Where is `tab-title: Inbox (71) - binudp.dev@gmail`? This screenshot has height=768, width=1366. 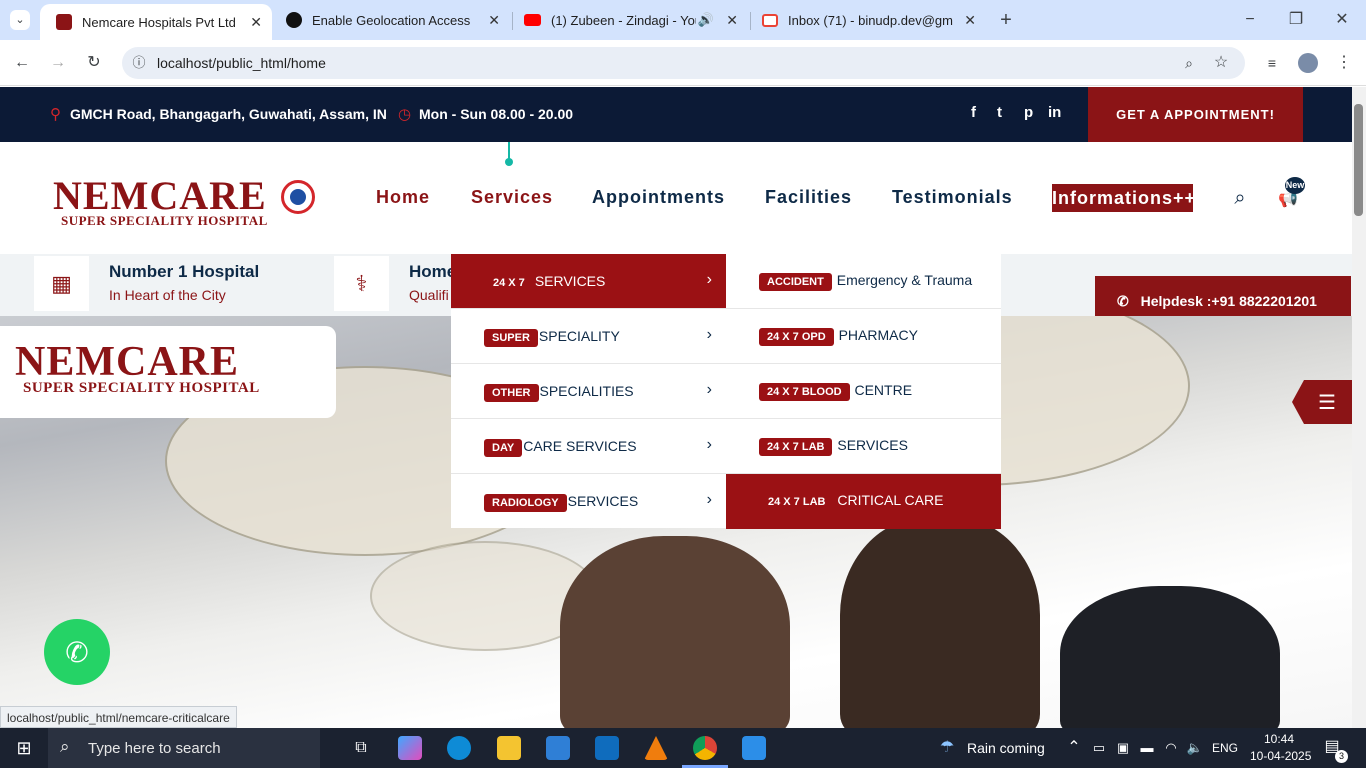 tab-title: Inbox (71) - binudp.dev@gmail is located at coordinates (870, 20).